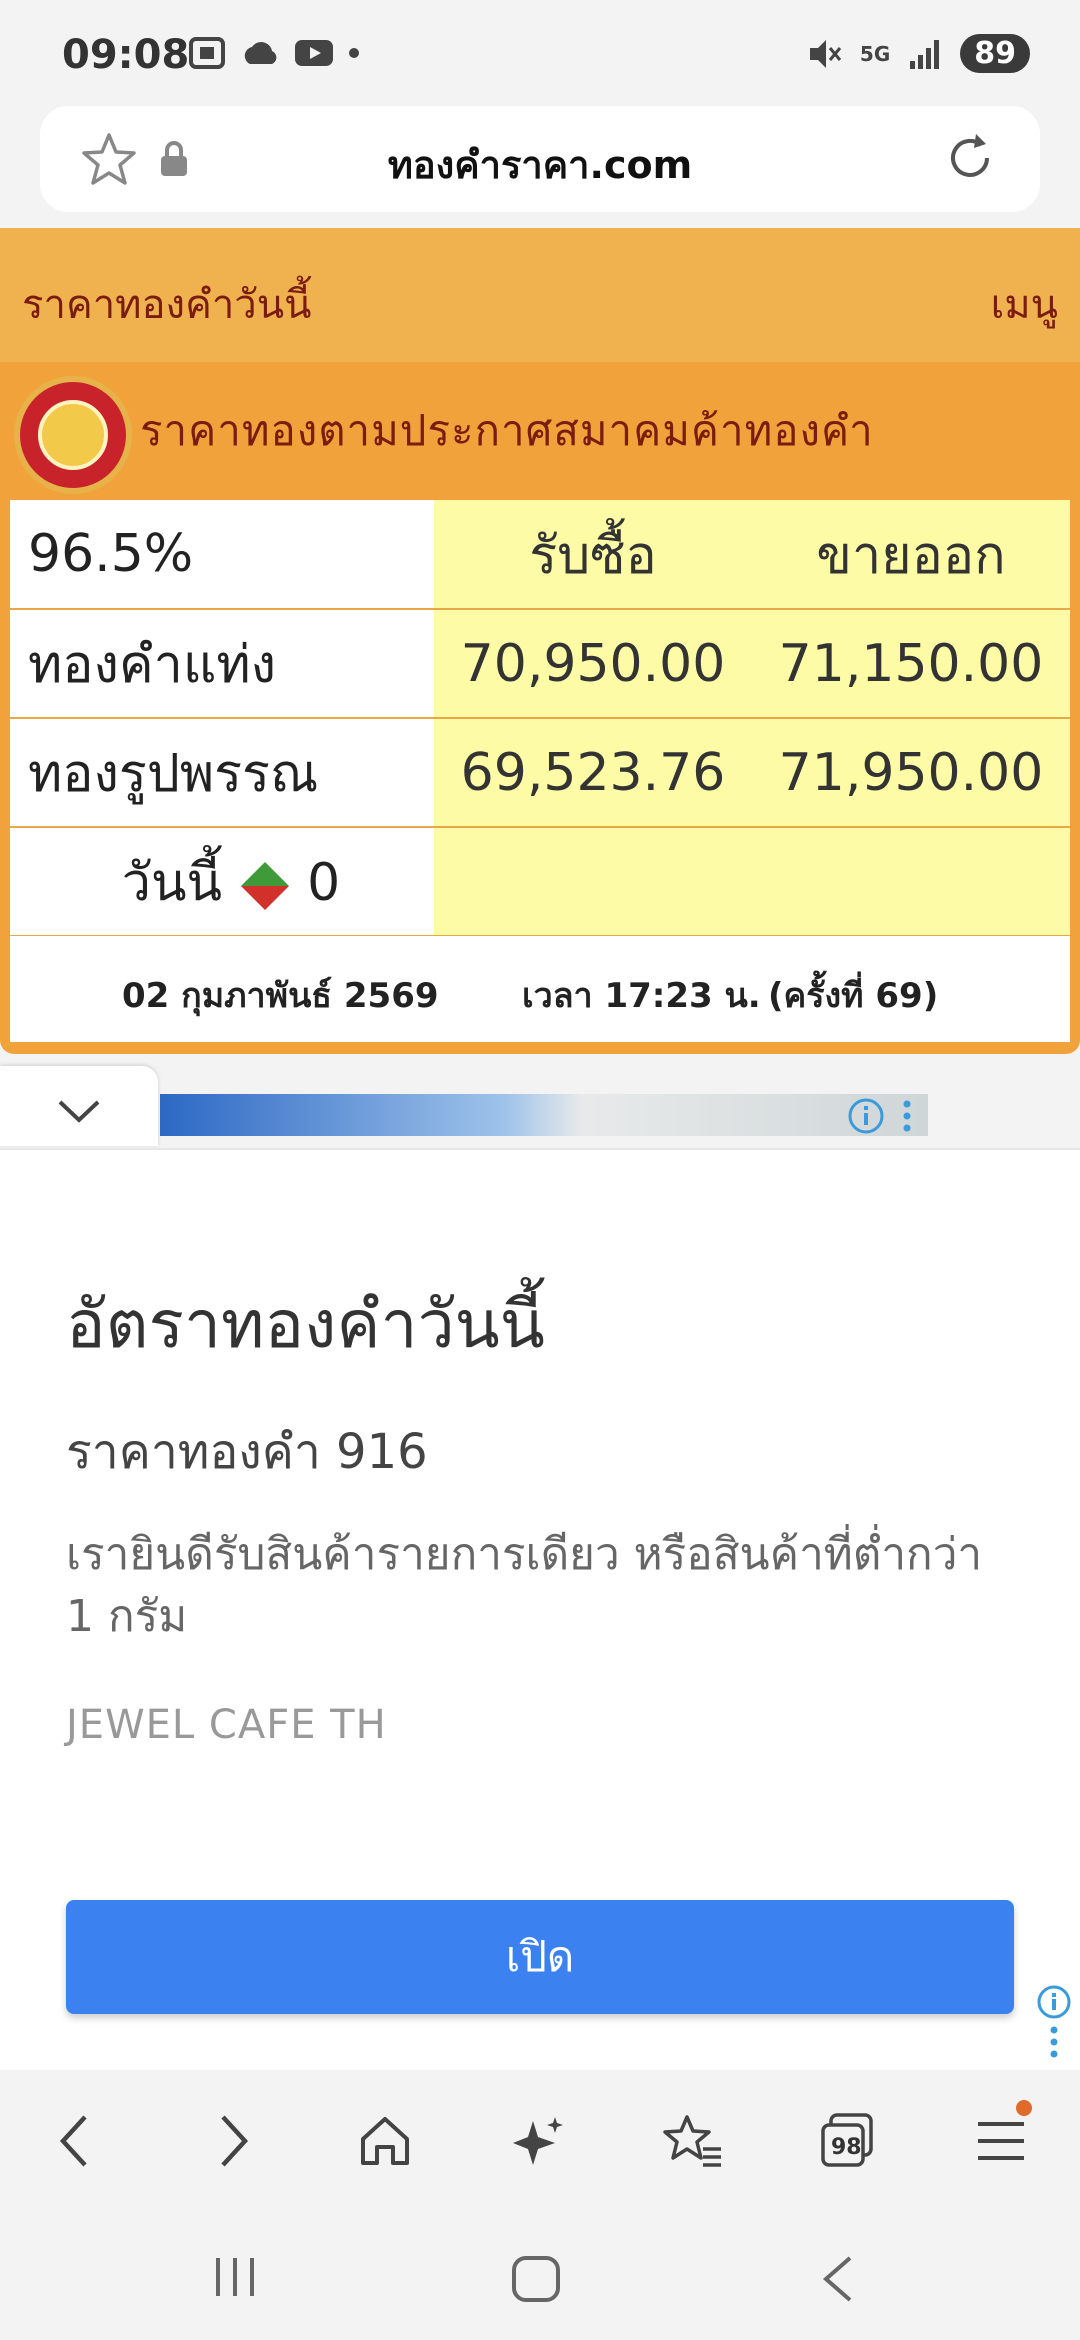  I want to click on network-type: 5G, so click(875, 53).